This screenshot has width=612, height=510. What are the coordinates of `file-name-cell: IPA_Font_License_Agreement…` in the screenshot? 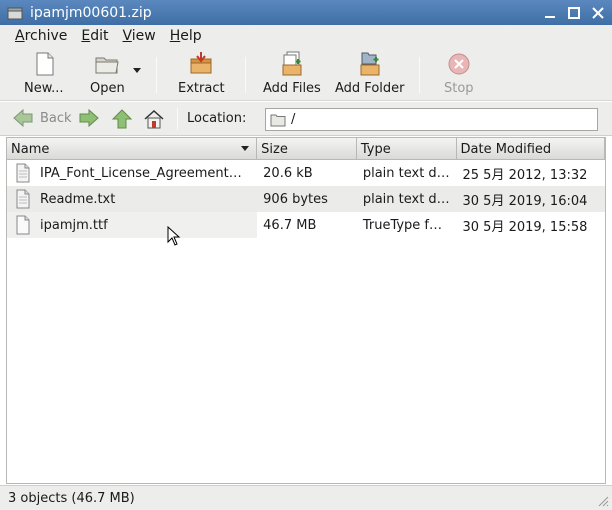 It's located at (132, 173).